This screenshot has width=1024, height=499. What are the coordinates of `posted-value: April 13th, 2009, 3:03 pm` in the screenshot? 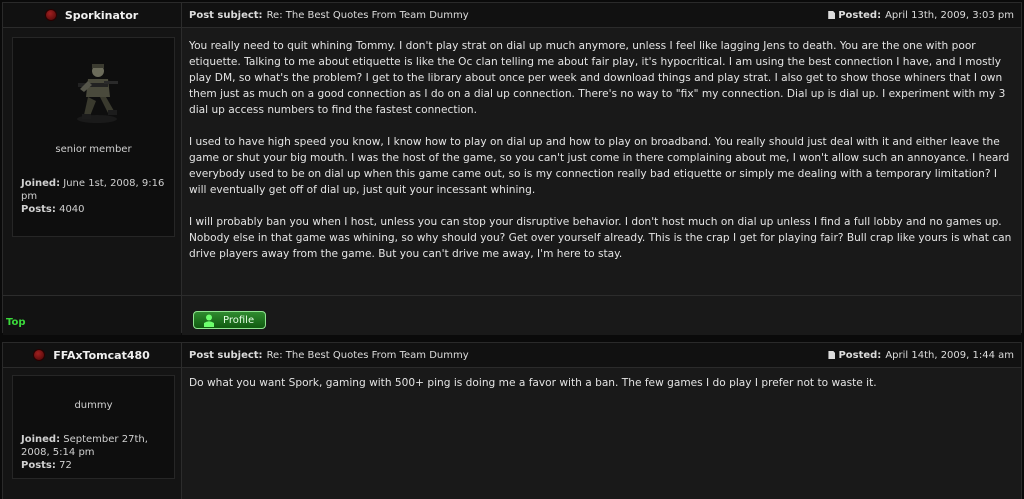 It's located at (949, 15).